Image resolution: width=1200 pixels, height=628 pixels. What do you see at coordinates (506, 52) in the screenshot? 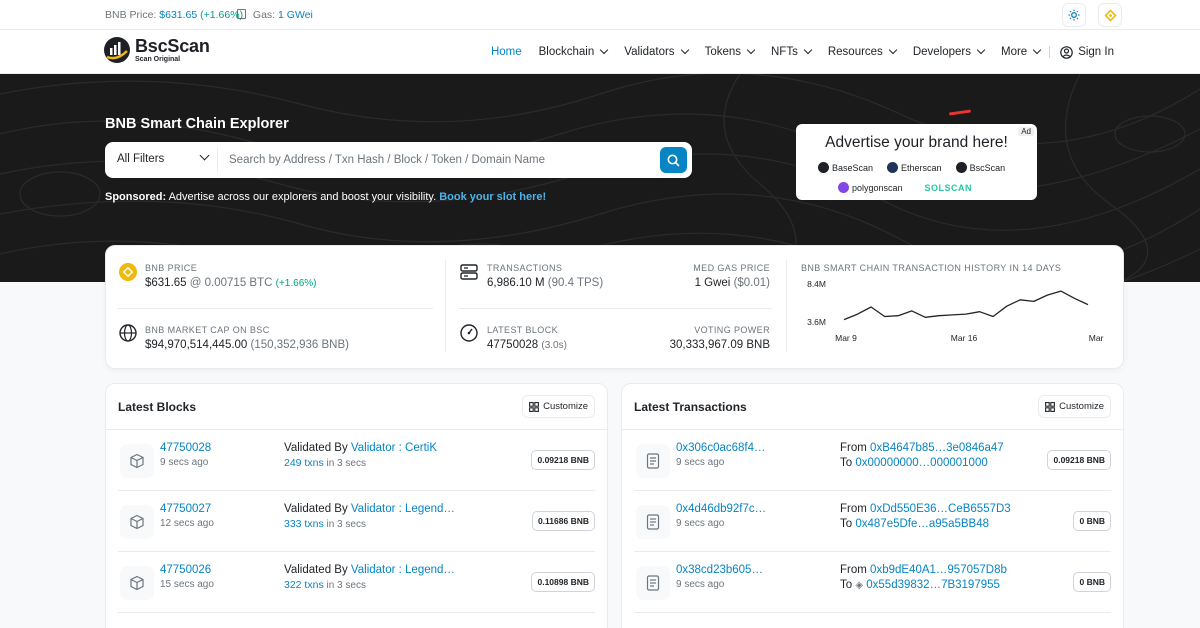
I see `nav-item-home: Home` at bounding box center [506, 52].